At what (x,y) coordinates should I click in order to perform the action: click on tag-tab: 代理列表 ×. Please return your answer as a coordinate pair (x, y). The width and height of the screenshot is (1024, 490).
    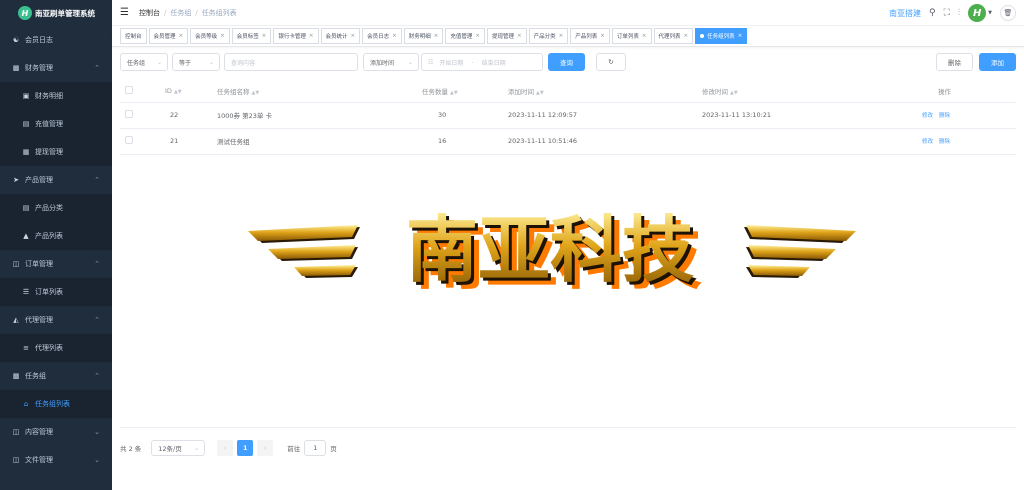
    Looking at the image, I should click on (673, 36).